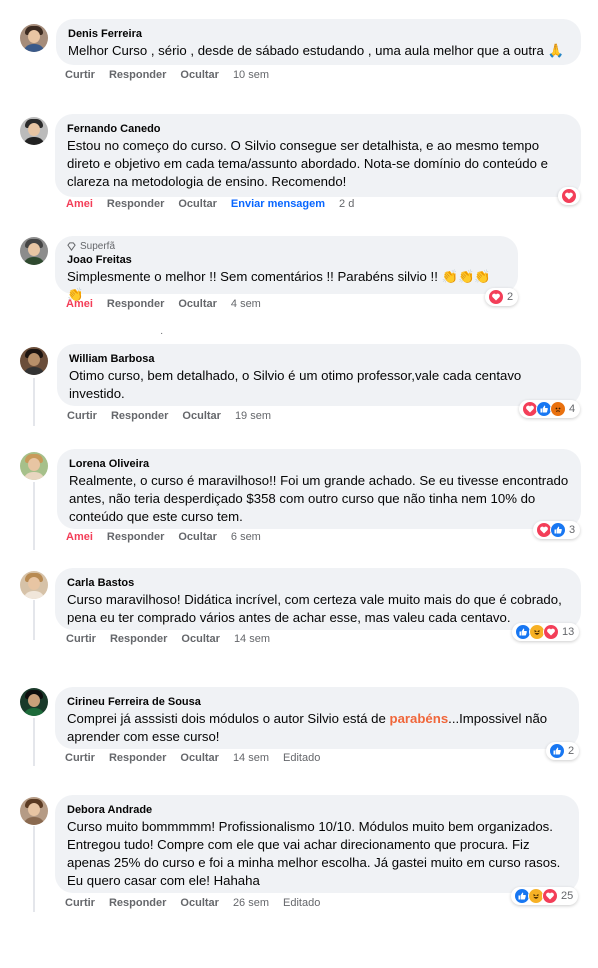  Describe the element at coordinates (319, 359) in the screenshot. I see `author-name: William Barbosa` at that location.